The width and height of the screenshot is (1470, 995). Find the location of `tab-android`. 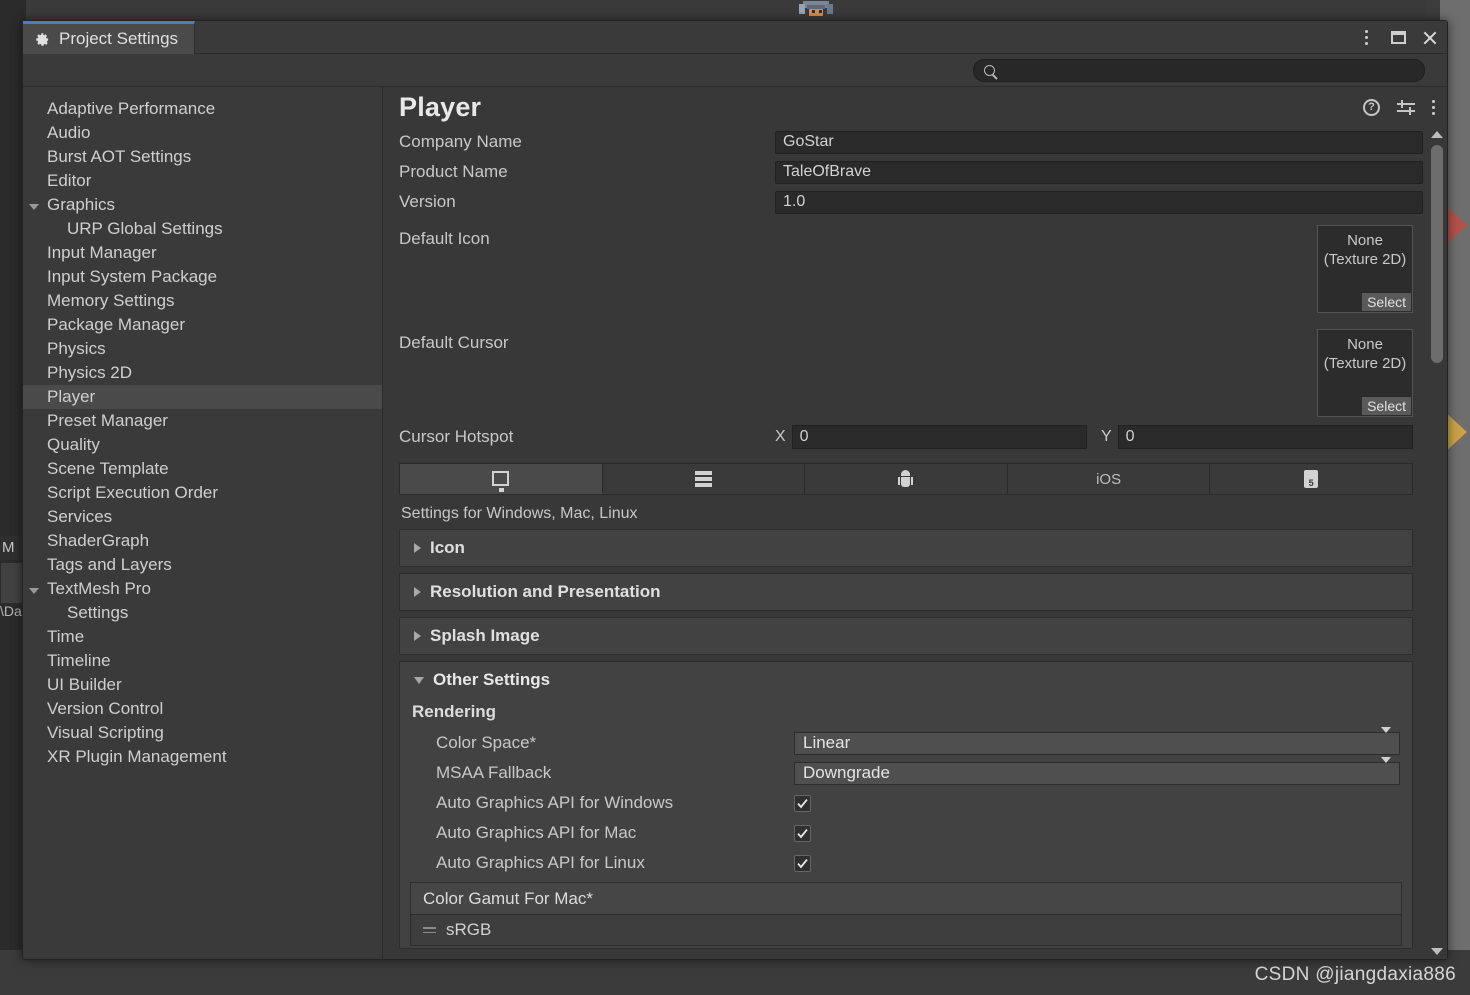

tab-android is located at coordinates (906, 479).